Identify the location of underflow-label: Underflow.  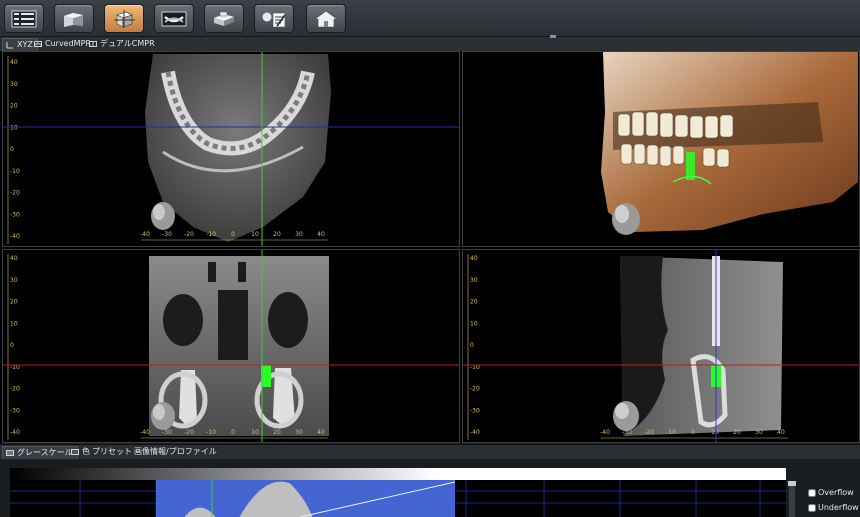
(838, 507).